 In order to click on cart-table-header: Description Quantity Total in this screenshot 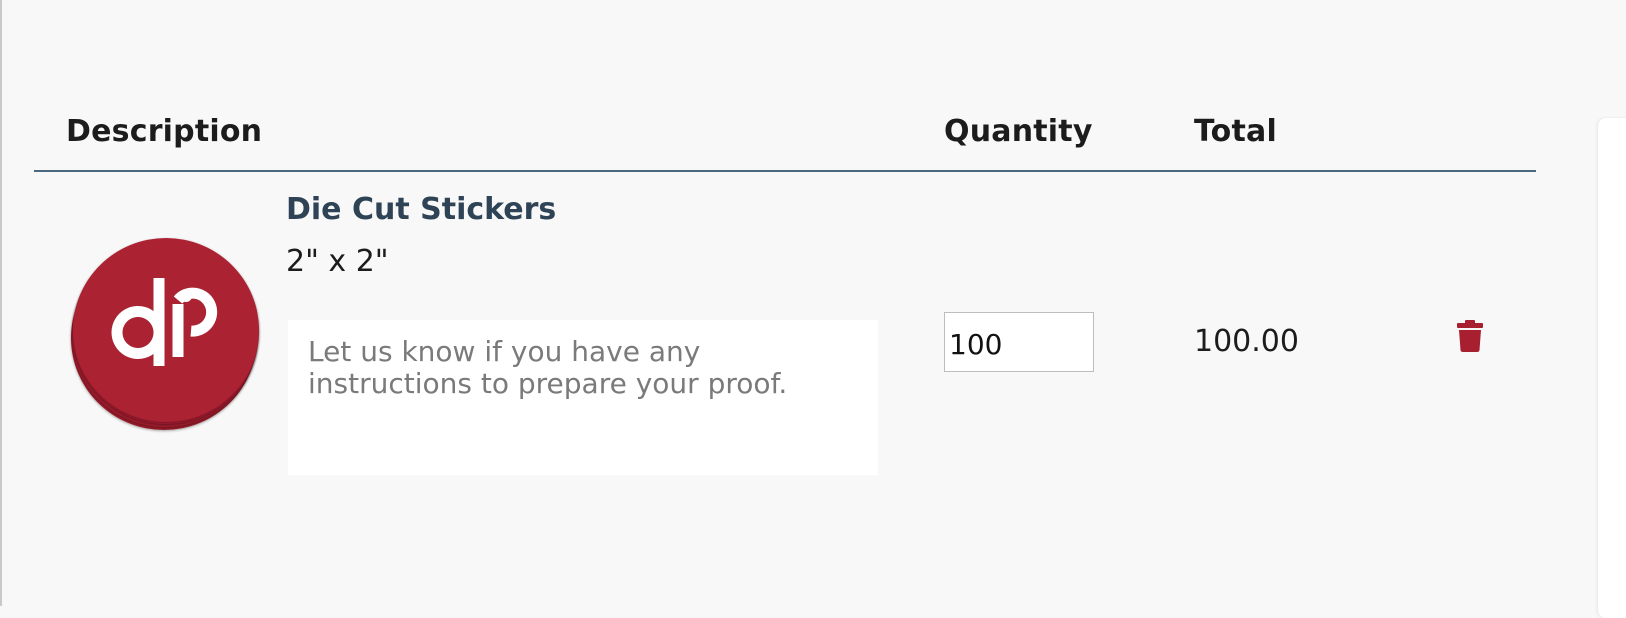, I will do `click(785, 136)`.